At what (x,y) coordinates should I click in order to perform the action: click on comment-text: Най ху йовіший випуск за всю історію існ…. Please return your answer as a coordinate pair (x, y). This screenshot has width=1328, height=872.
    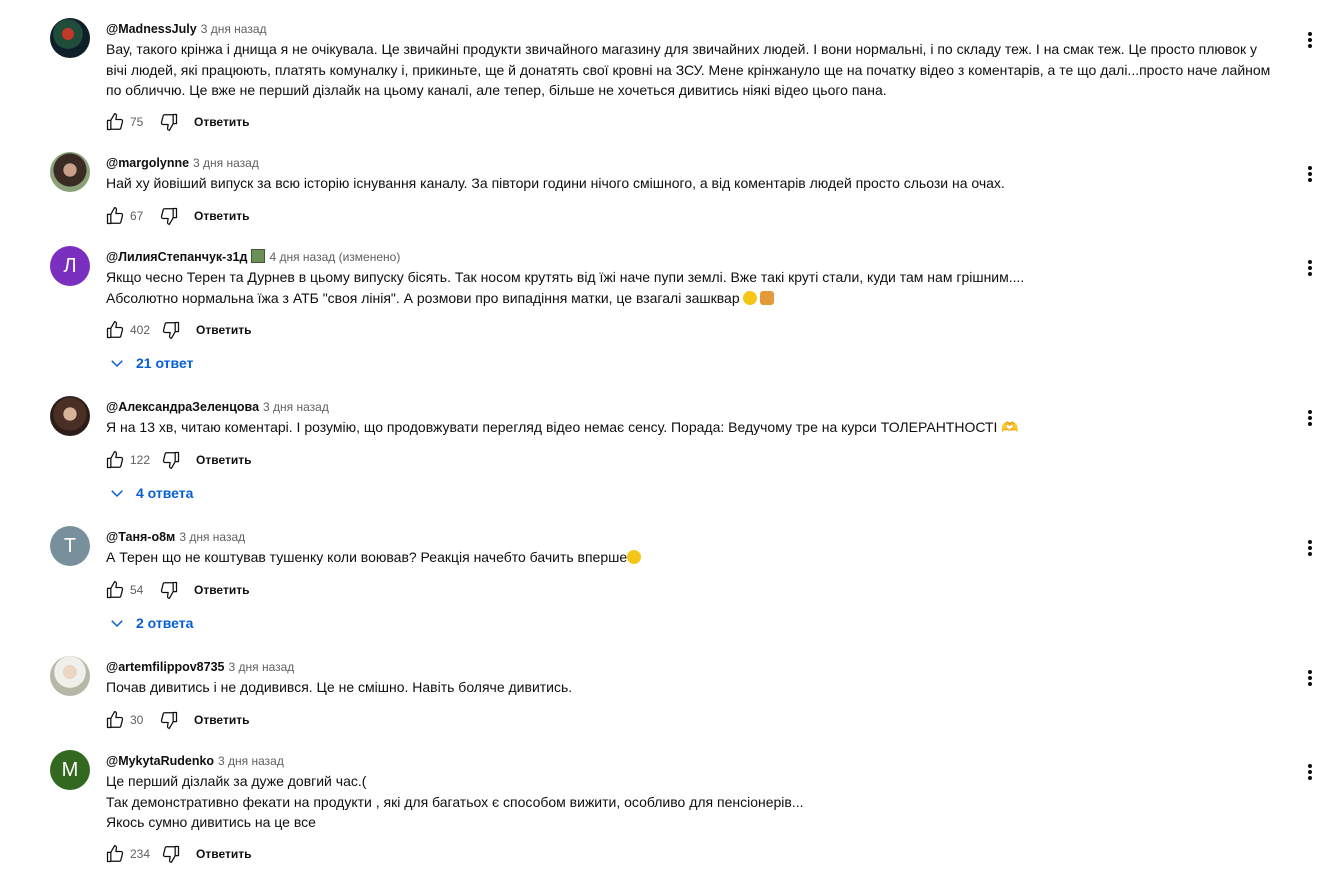
    Looking at the image, I should click on (555, 183).